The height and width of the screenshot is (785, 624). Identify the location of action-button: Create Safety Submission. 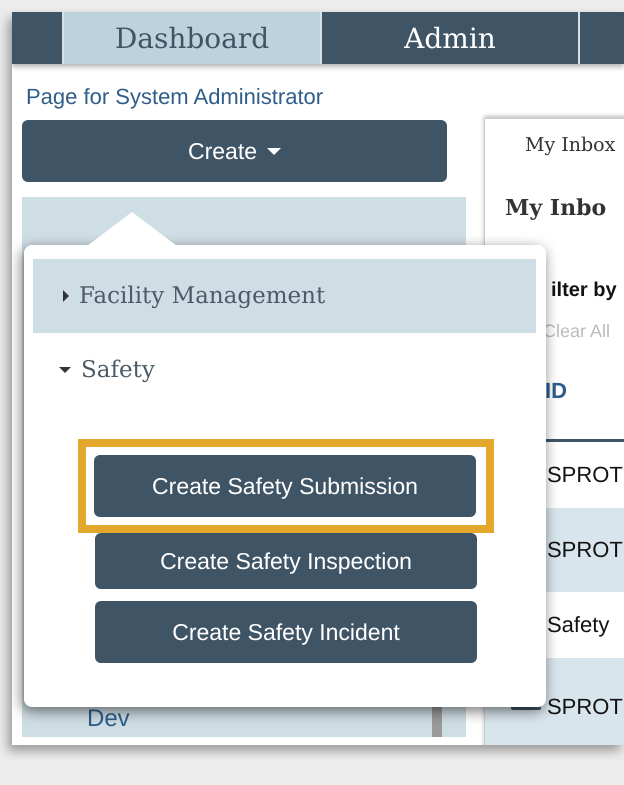
(285, 486).